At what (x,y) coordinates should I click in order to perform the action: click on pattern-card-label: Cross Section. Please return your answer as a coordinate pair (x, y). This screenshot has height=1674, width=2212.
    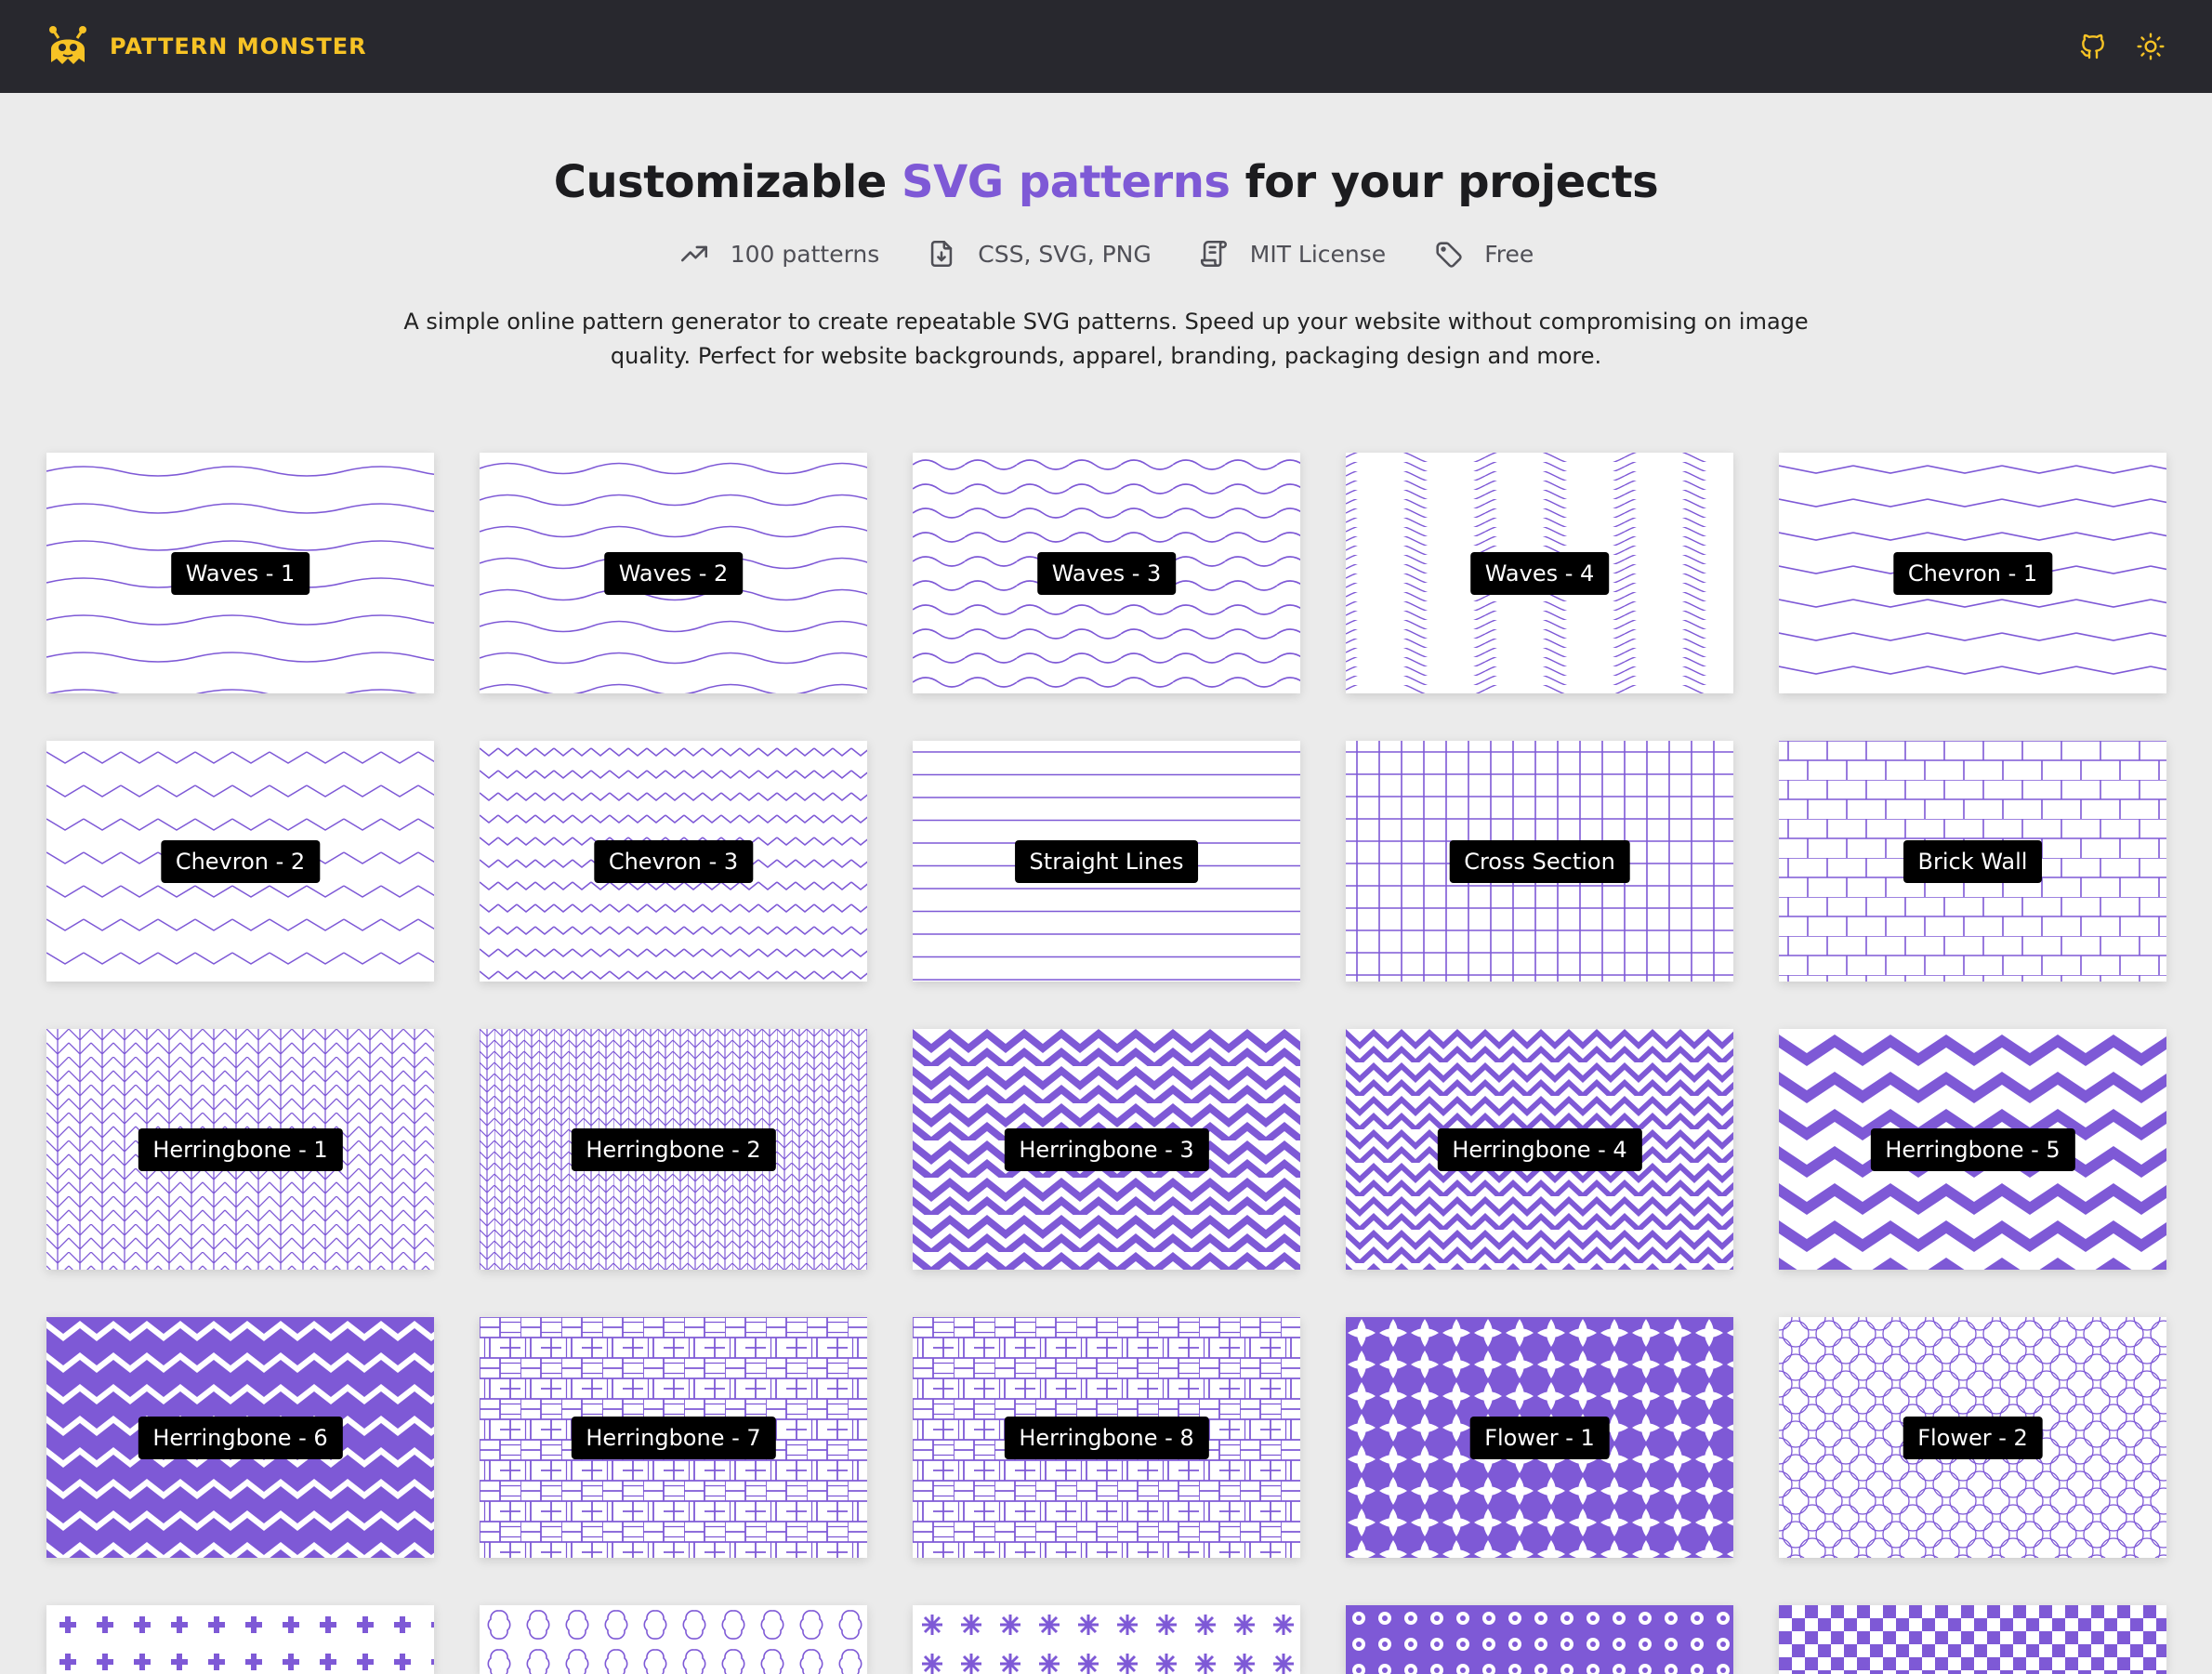
    Looking at the image, I should click on (1539, 861).